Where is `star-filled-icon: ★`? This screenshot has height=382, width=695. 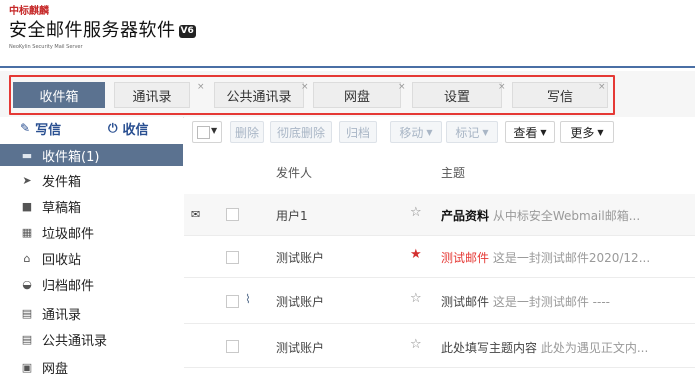
star-filled-icon: ★ is located at coordinates (416, 254).